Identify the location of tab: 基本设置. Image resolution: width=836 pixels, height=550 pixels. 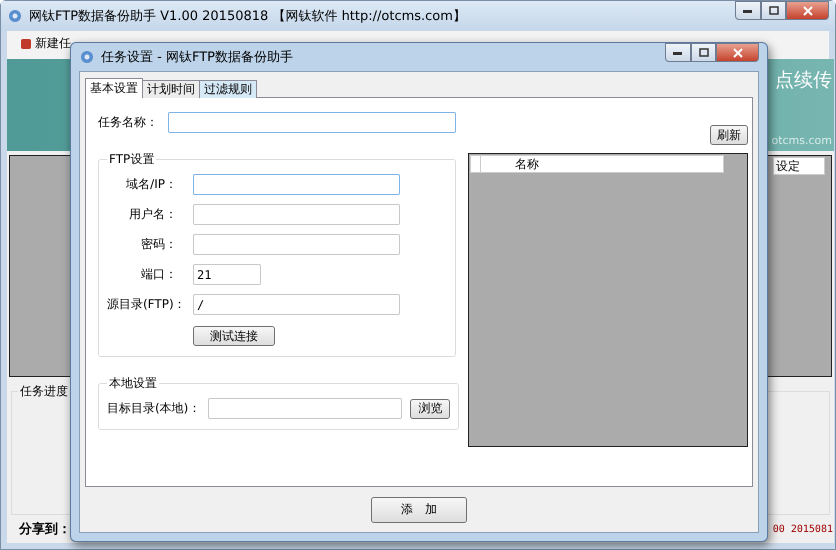
(114, 88).